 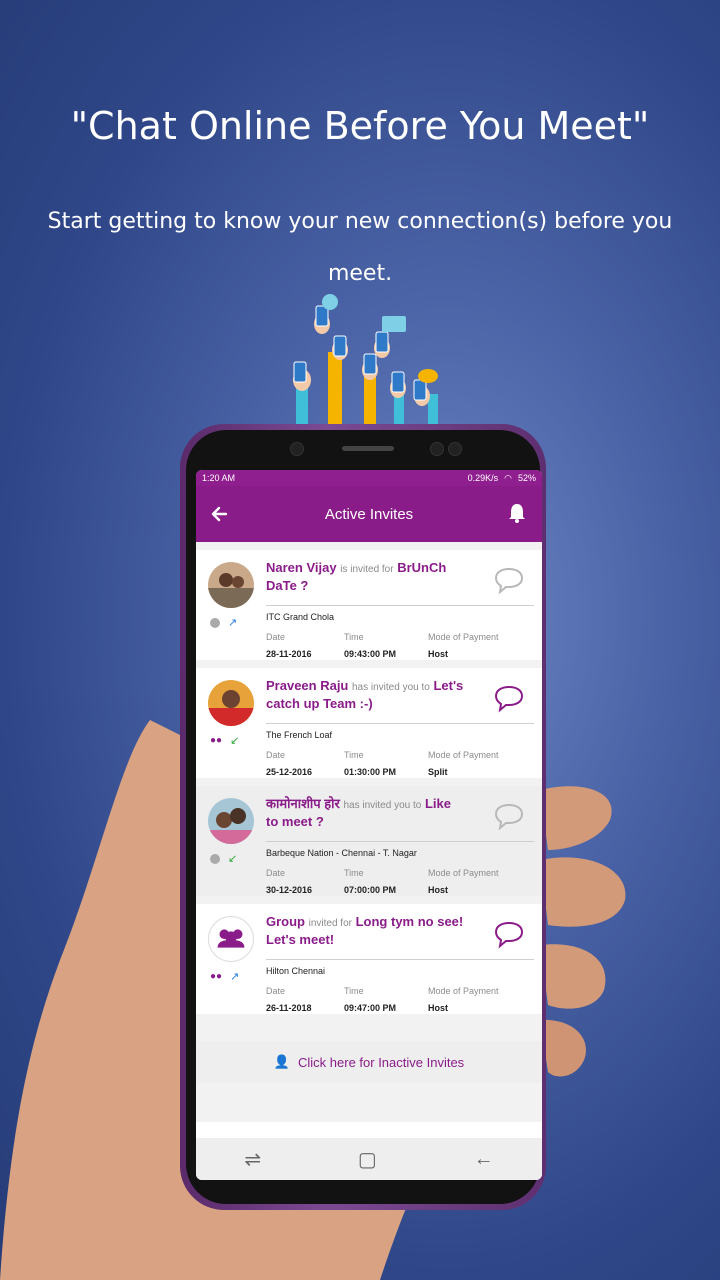 What do you see at coordinates (400, 967) in the screenshot?
I see `invite-venue: Hilton Chennai` at bounding box center [400, 967].